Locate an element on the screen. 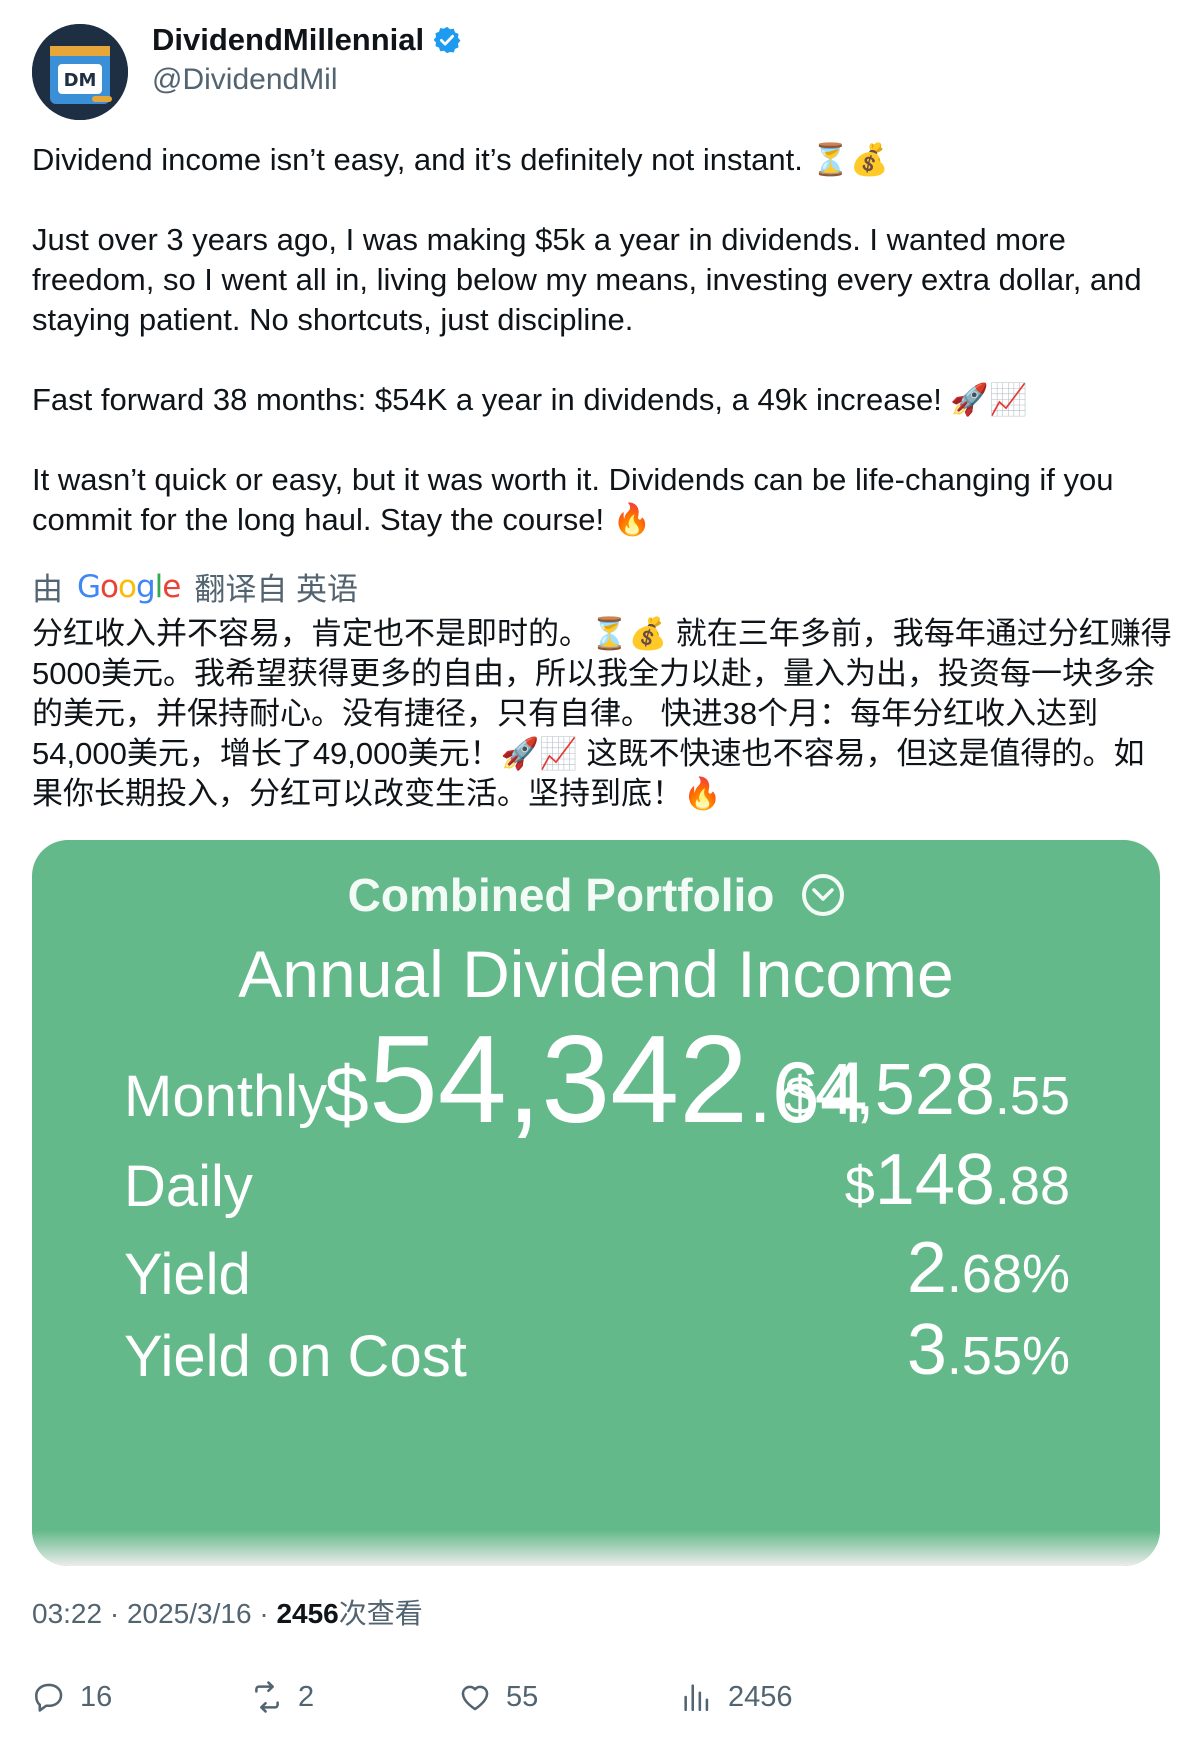 The height and width of the screenshot is (1748, 1196). repost-button: 2 is located at coordinates (282, 1697).